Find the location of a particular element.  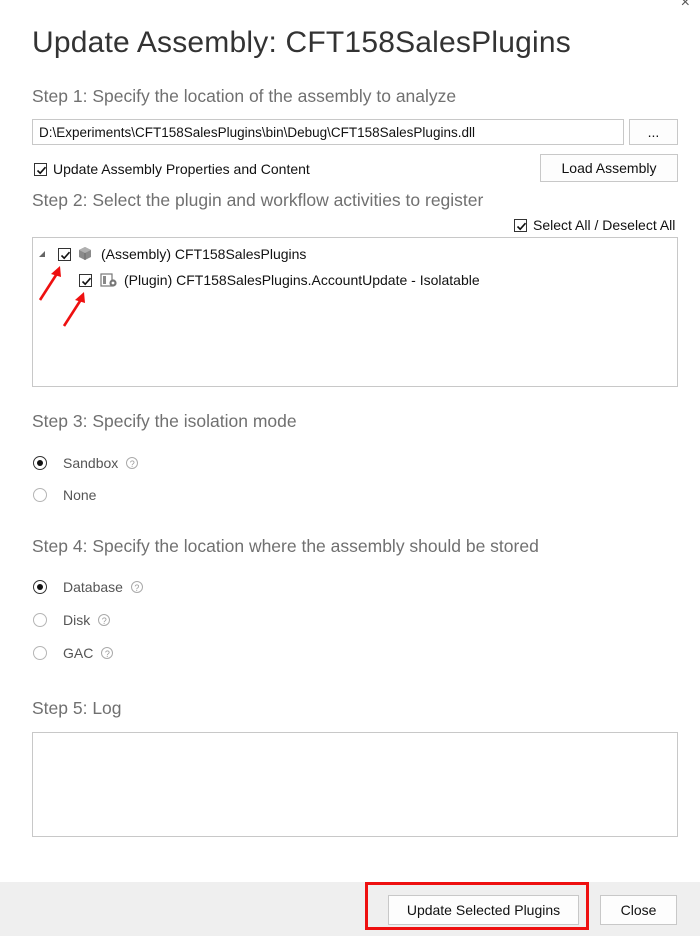

update-props-checkbox-row: Update Assembly Properties and Content is located at coordinates (172, 169).